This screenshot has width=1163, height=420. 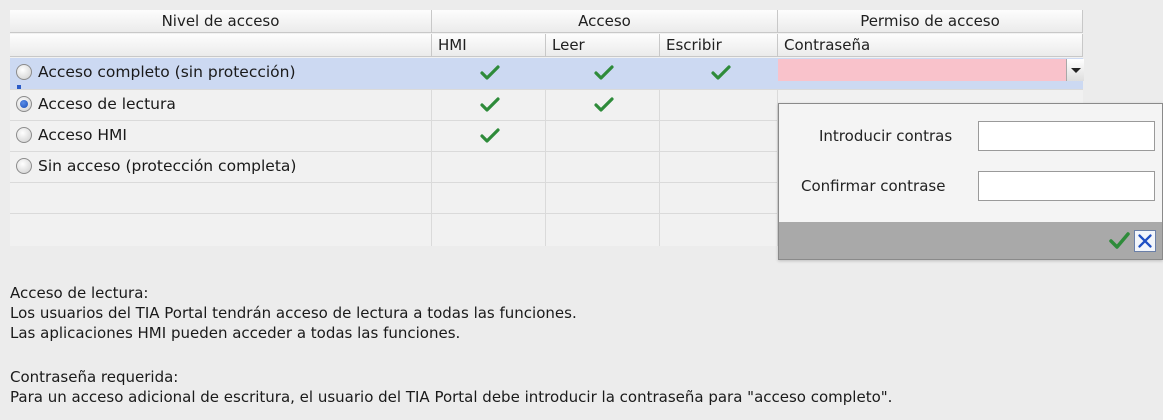 What do you see at coordinates (1066, 186) in the screenshot?
I see `confirm-password-input` at bounding box center [1066, 186].